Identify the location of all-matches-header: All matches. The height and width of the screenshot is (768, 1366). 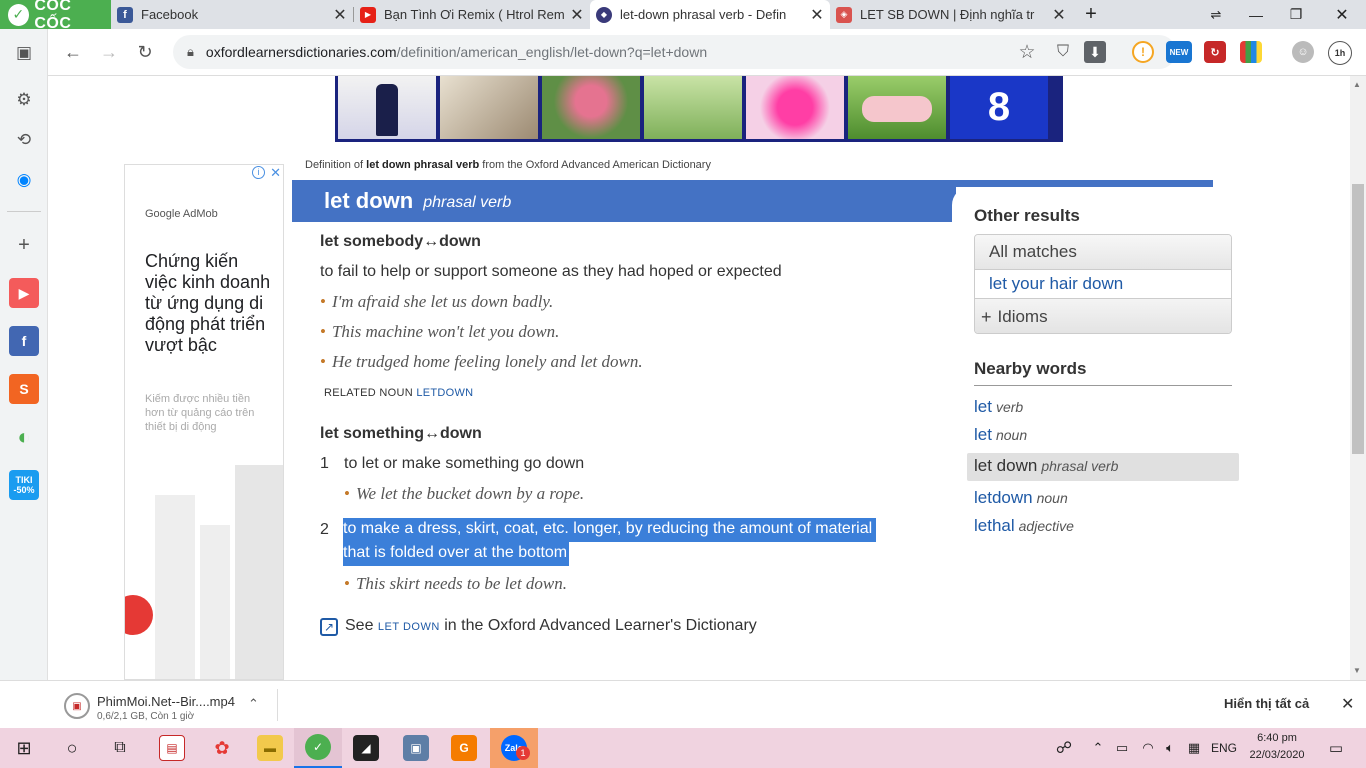
(1103, 252).